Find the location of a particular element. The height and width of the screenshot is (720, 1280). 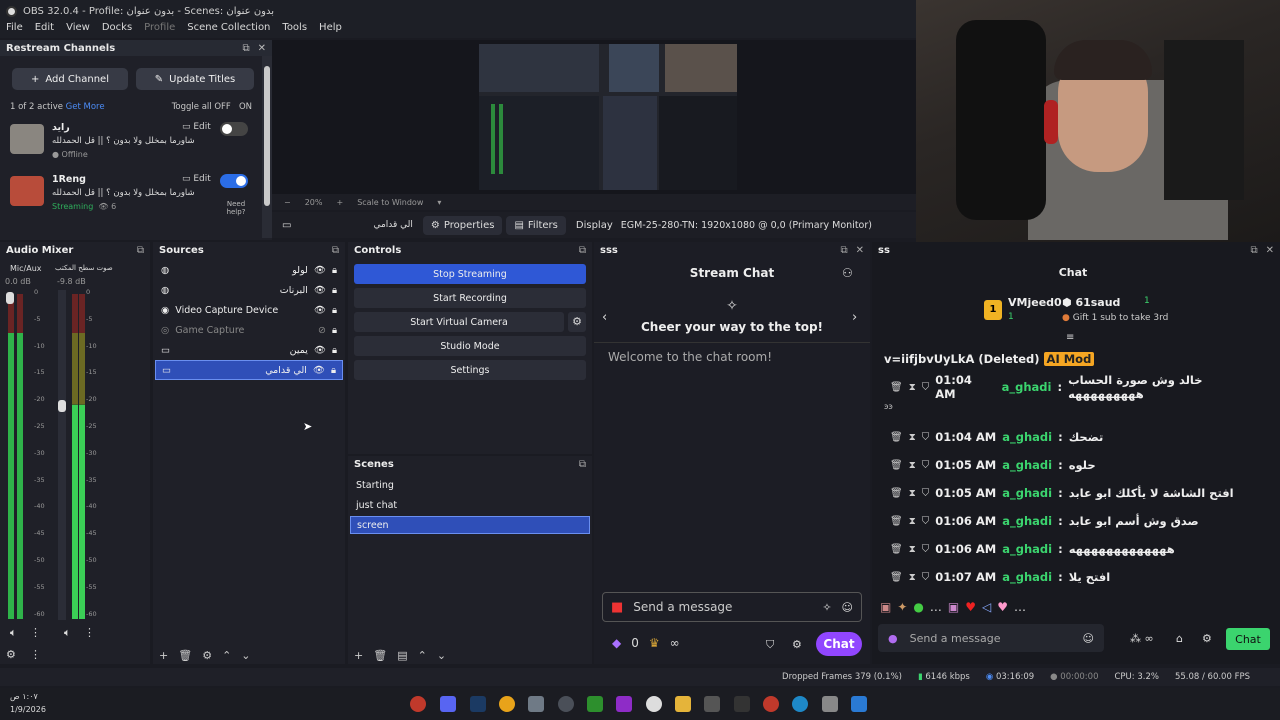

edge-taskbar-icon is located at coordinates (800, 704).